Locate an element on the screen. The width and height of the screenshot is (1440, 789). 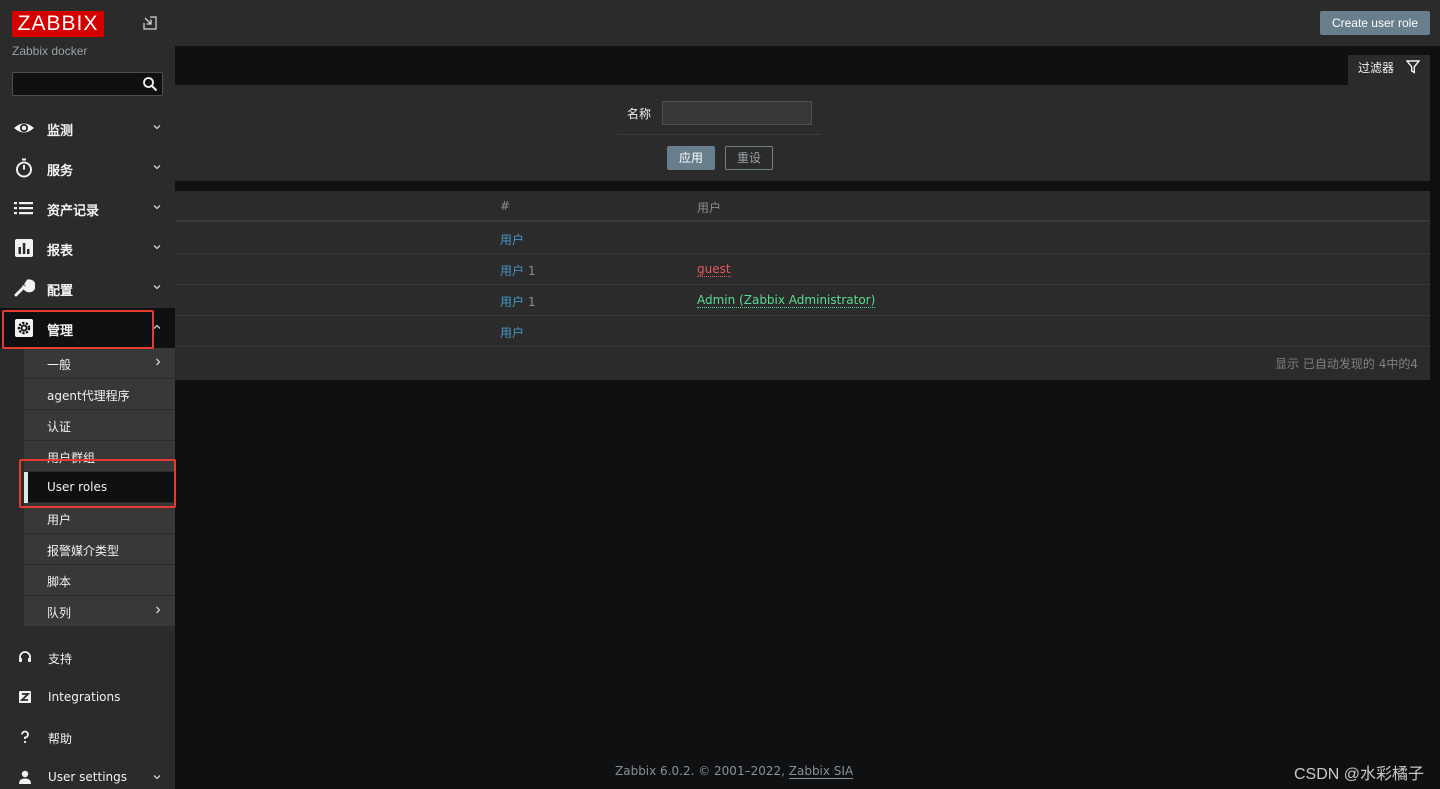
nav-services: 服务 is located at coordinates (87, 168).